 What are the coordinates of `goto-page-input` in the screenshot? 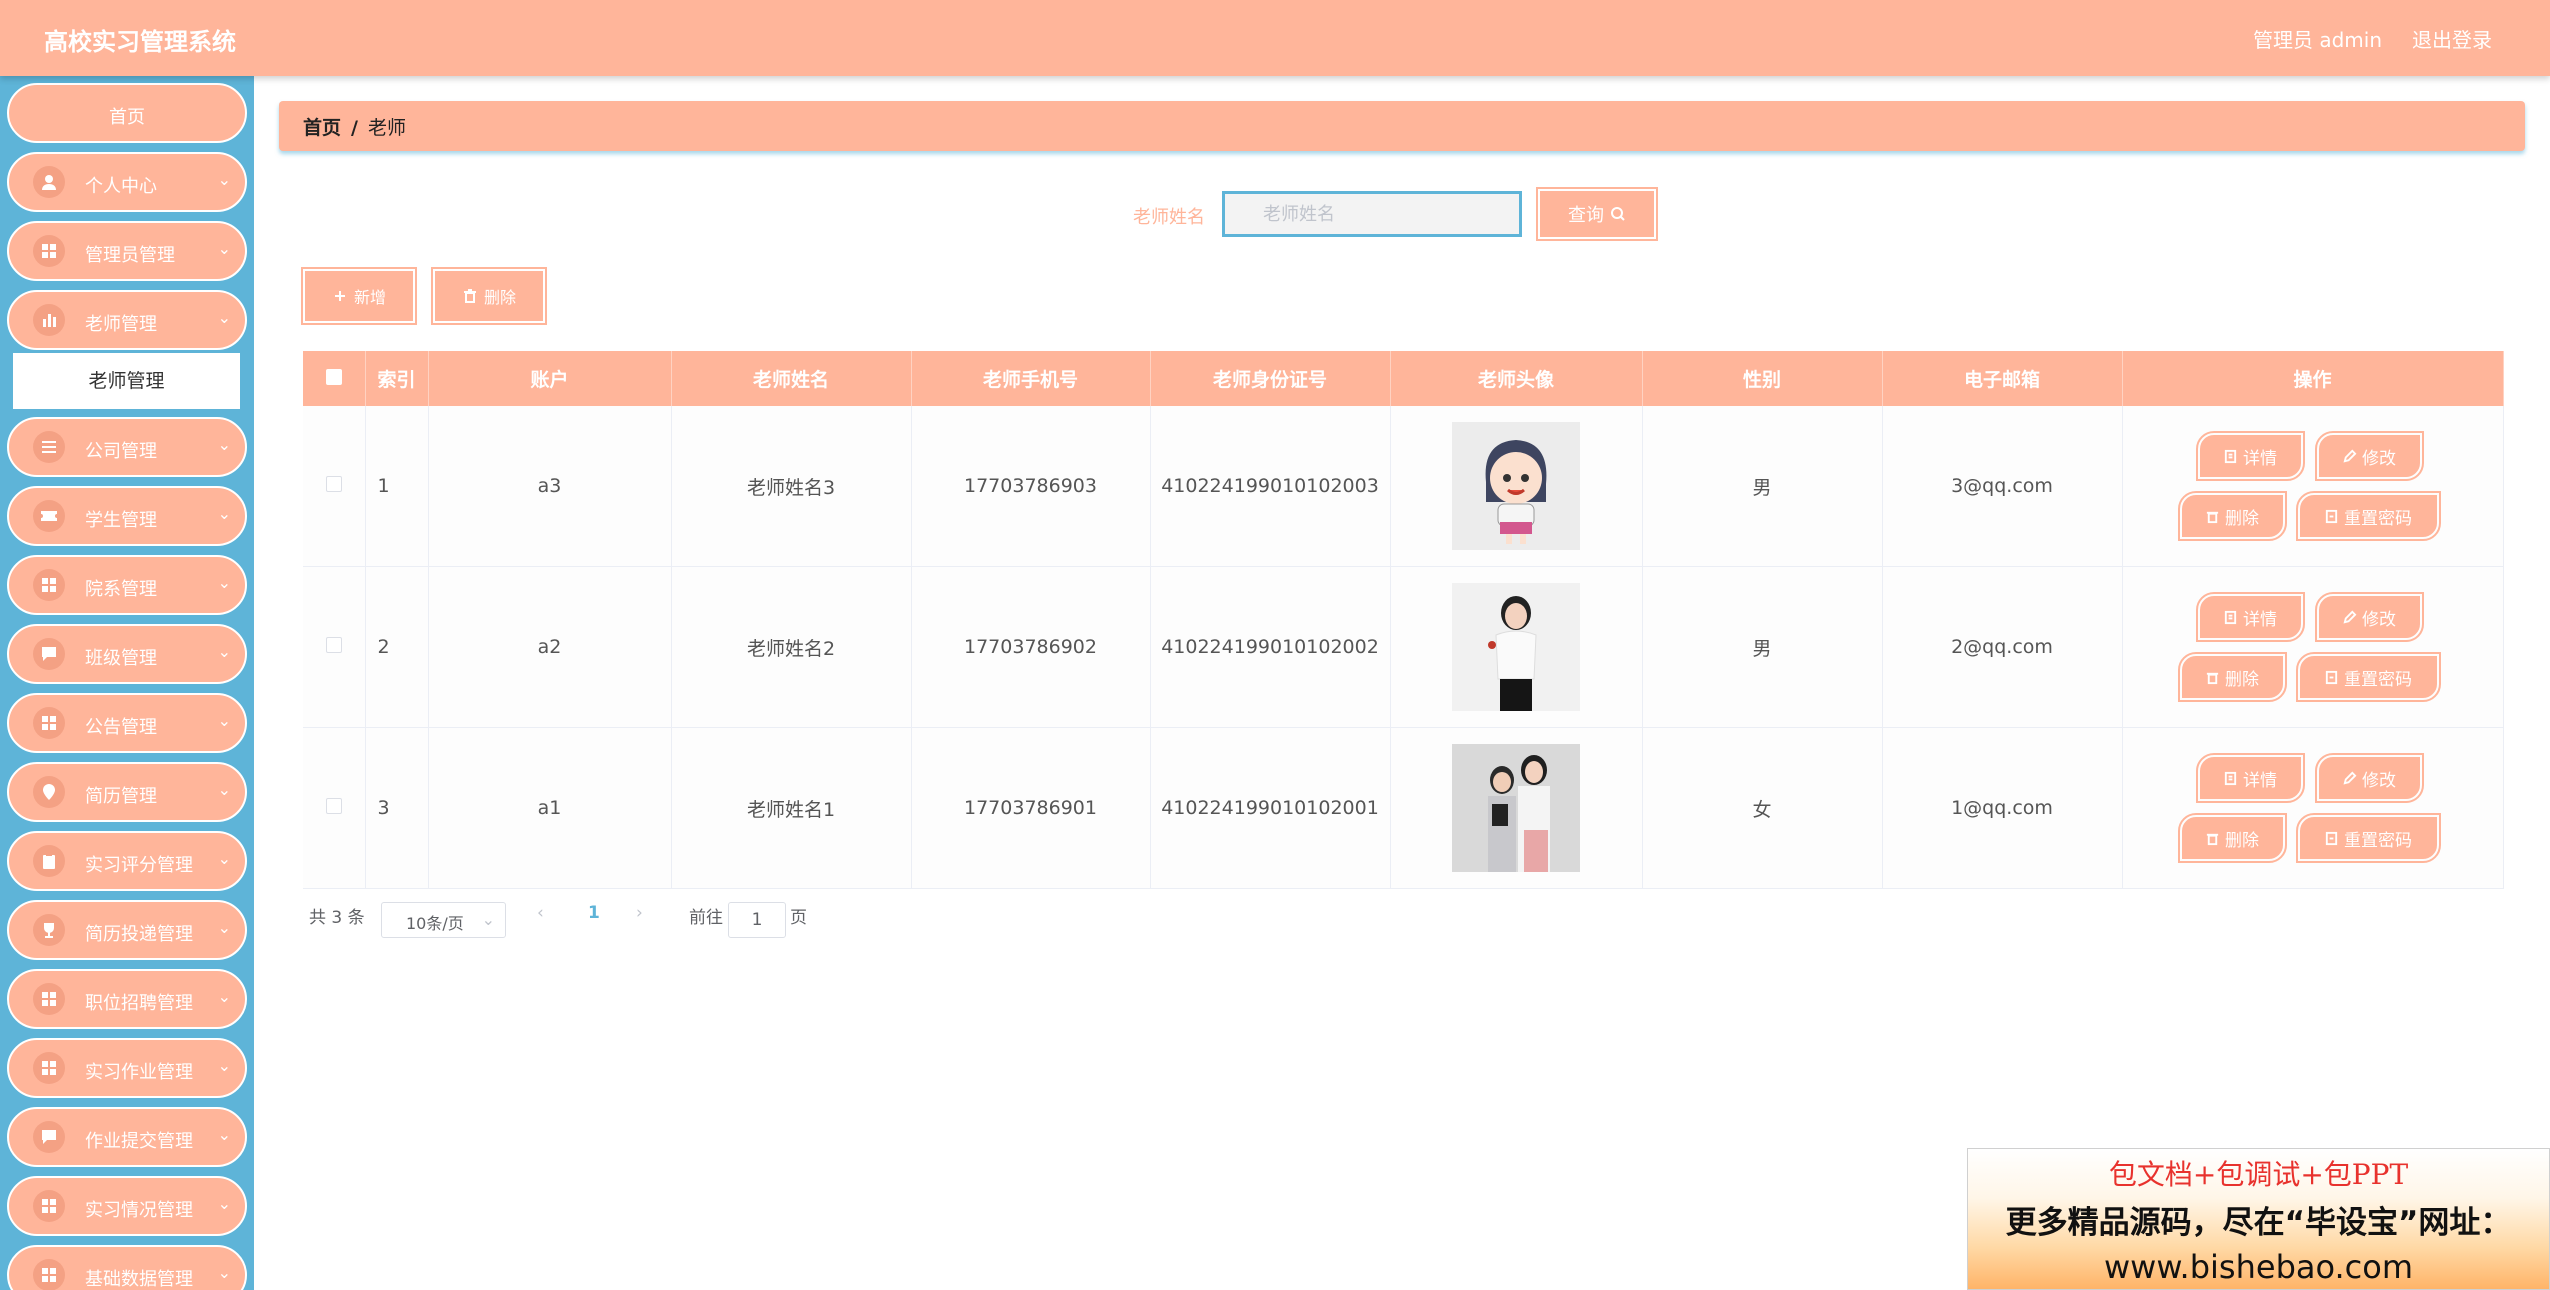 It's located at (757, 920).